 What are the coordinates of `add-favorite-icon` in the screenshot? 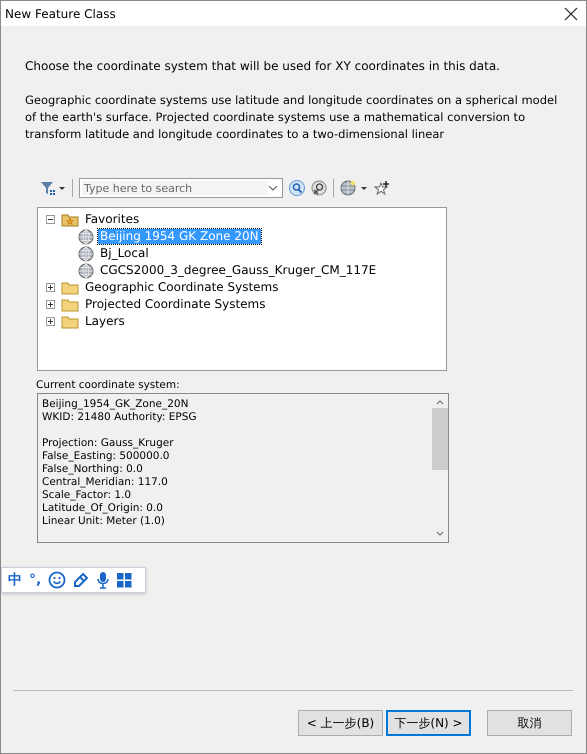 It's located at (382, 188).